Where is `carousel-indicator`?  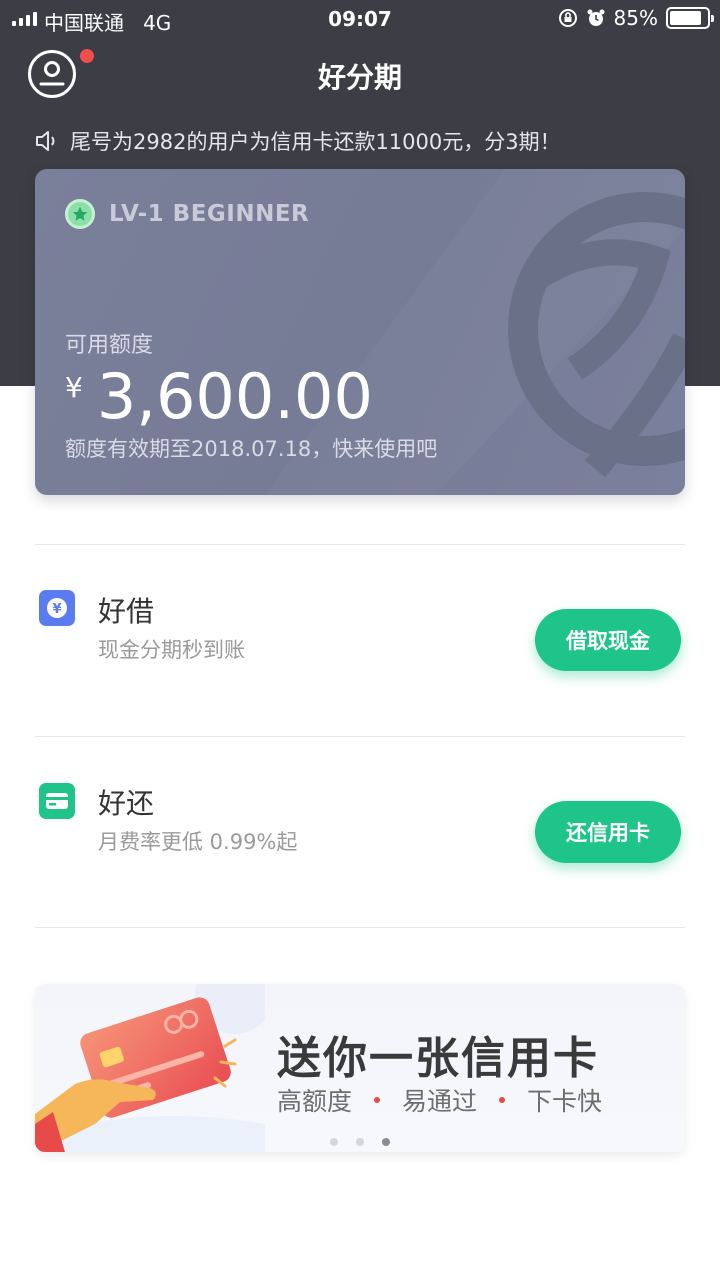
carousel-indicator is located at coordinates (360, 1142).